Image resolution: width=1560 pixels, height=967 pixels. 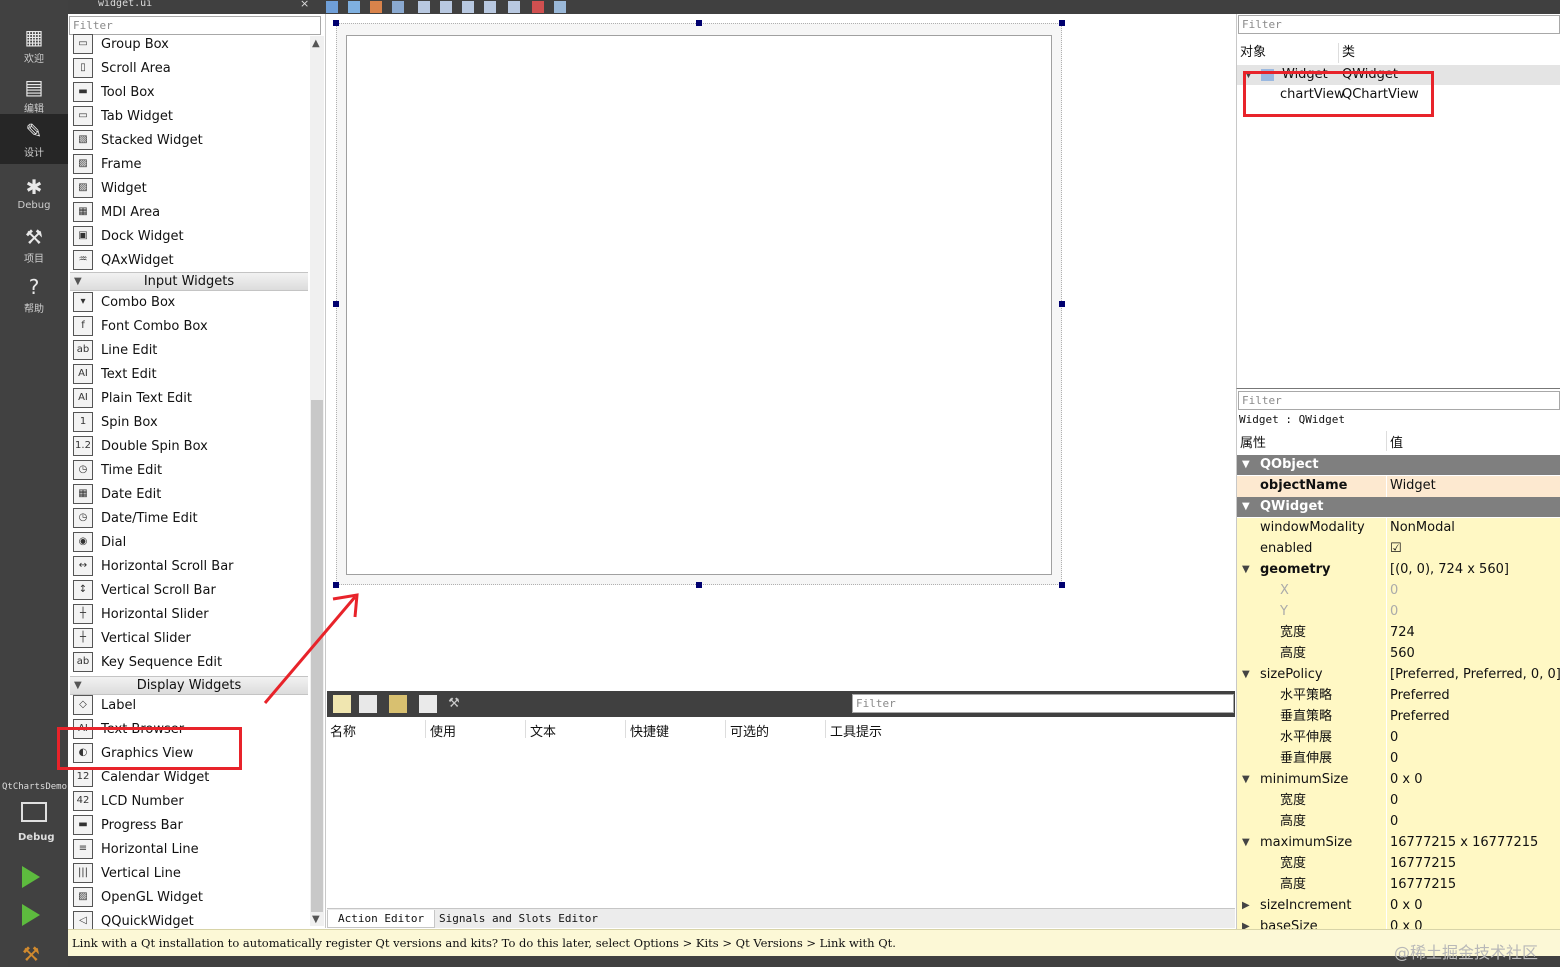 What do you see at coordinates (190, 873) in the screenshot?
I see `widget-box-item-vertical-line: ||| Vertical Line` at bounding box center [190, 873].